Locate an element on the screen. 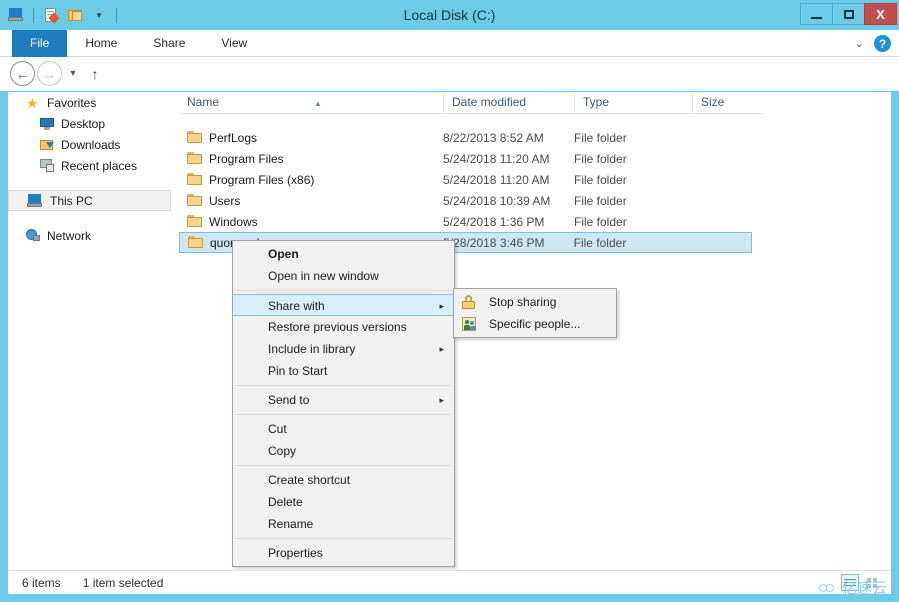 The height and width of the screenshot is (602, 899). table-row: PerfLogs 8/22/2013 8:52 AM File folder is located at coordinates (465, 137).